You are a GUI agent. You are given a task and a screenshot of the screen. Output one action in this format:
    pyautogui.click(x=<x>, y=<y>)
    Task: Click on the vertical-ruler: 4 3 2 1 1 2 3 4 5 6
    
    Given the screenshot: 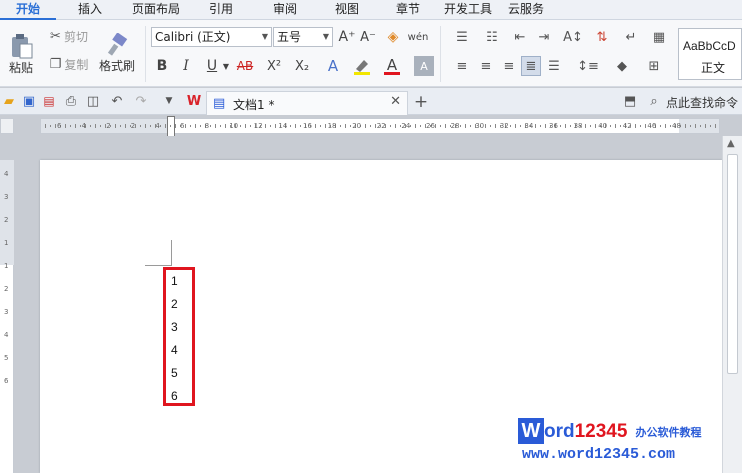 What is the action you would take?
    pyautogui.click(x=7, y=316)
    